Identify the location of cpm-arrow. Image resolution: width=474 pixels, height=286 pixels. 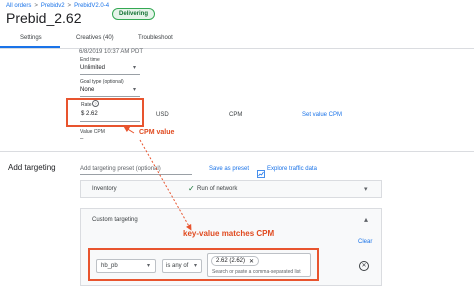
(129, 130).